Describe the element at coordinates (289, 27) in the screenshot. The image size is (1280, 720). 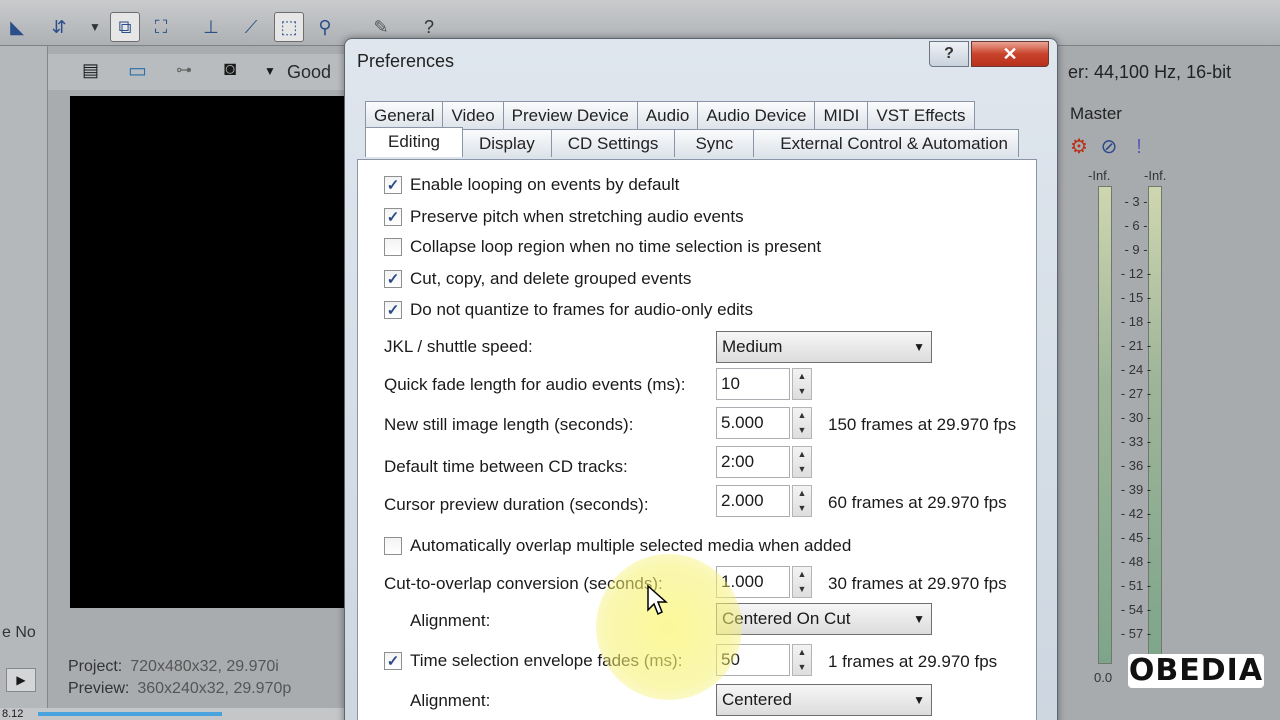
I see `selection-tool-icon: ⬚` at that location.